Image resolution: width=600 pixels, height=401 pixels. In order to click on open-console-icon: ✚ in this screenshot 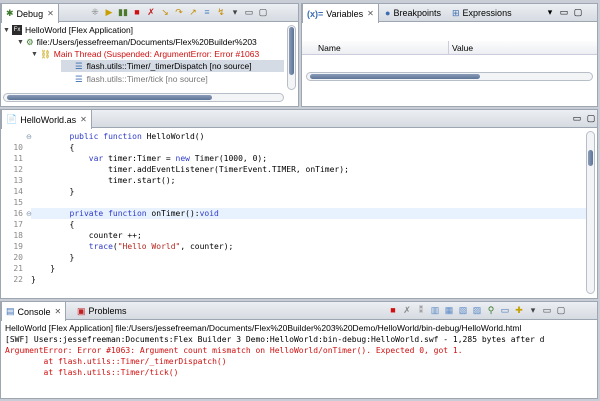, I will do `click(519, 310)`.